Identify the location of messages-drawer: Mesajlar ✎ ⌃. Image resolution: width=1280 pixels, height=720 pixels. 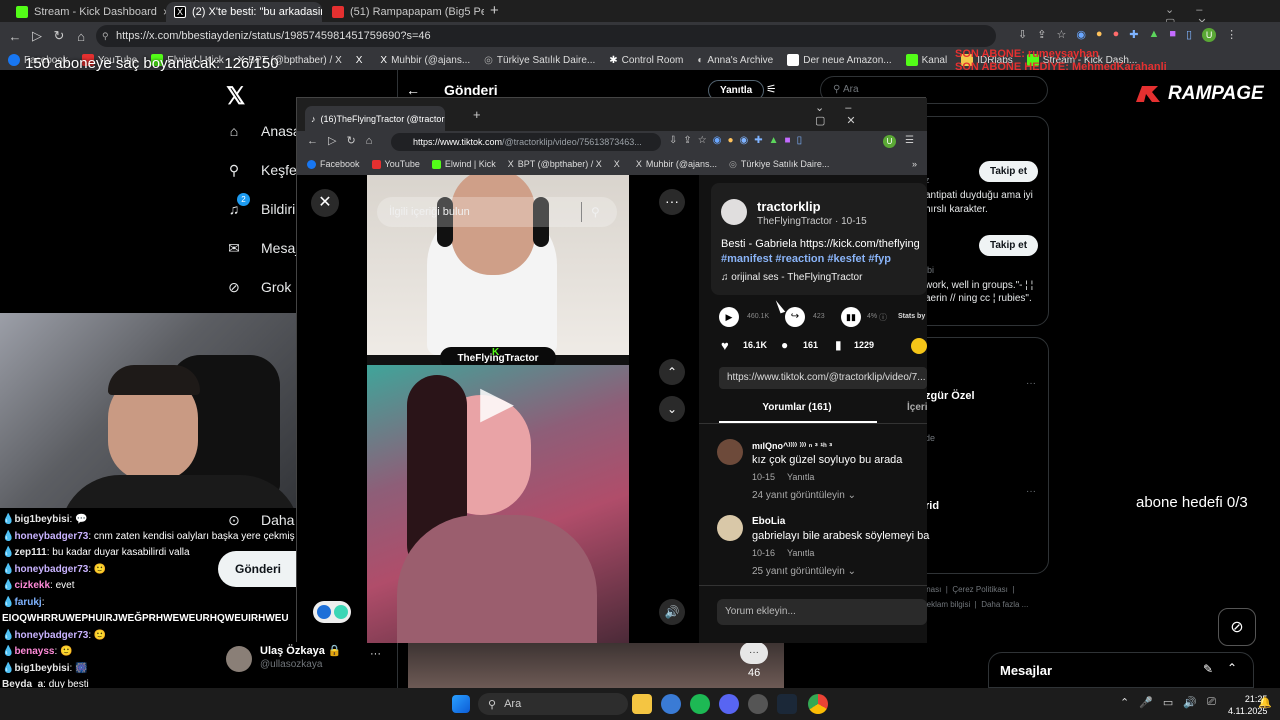
(1121, 670).